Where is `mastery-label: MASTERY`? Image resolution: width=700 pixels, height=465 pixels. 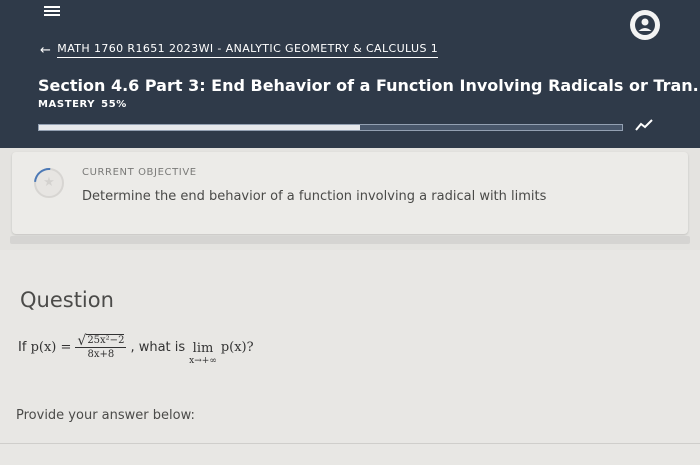
mastery-label: MASTERY is located at coordinates (67, 104).